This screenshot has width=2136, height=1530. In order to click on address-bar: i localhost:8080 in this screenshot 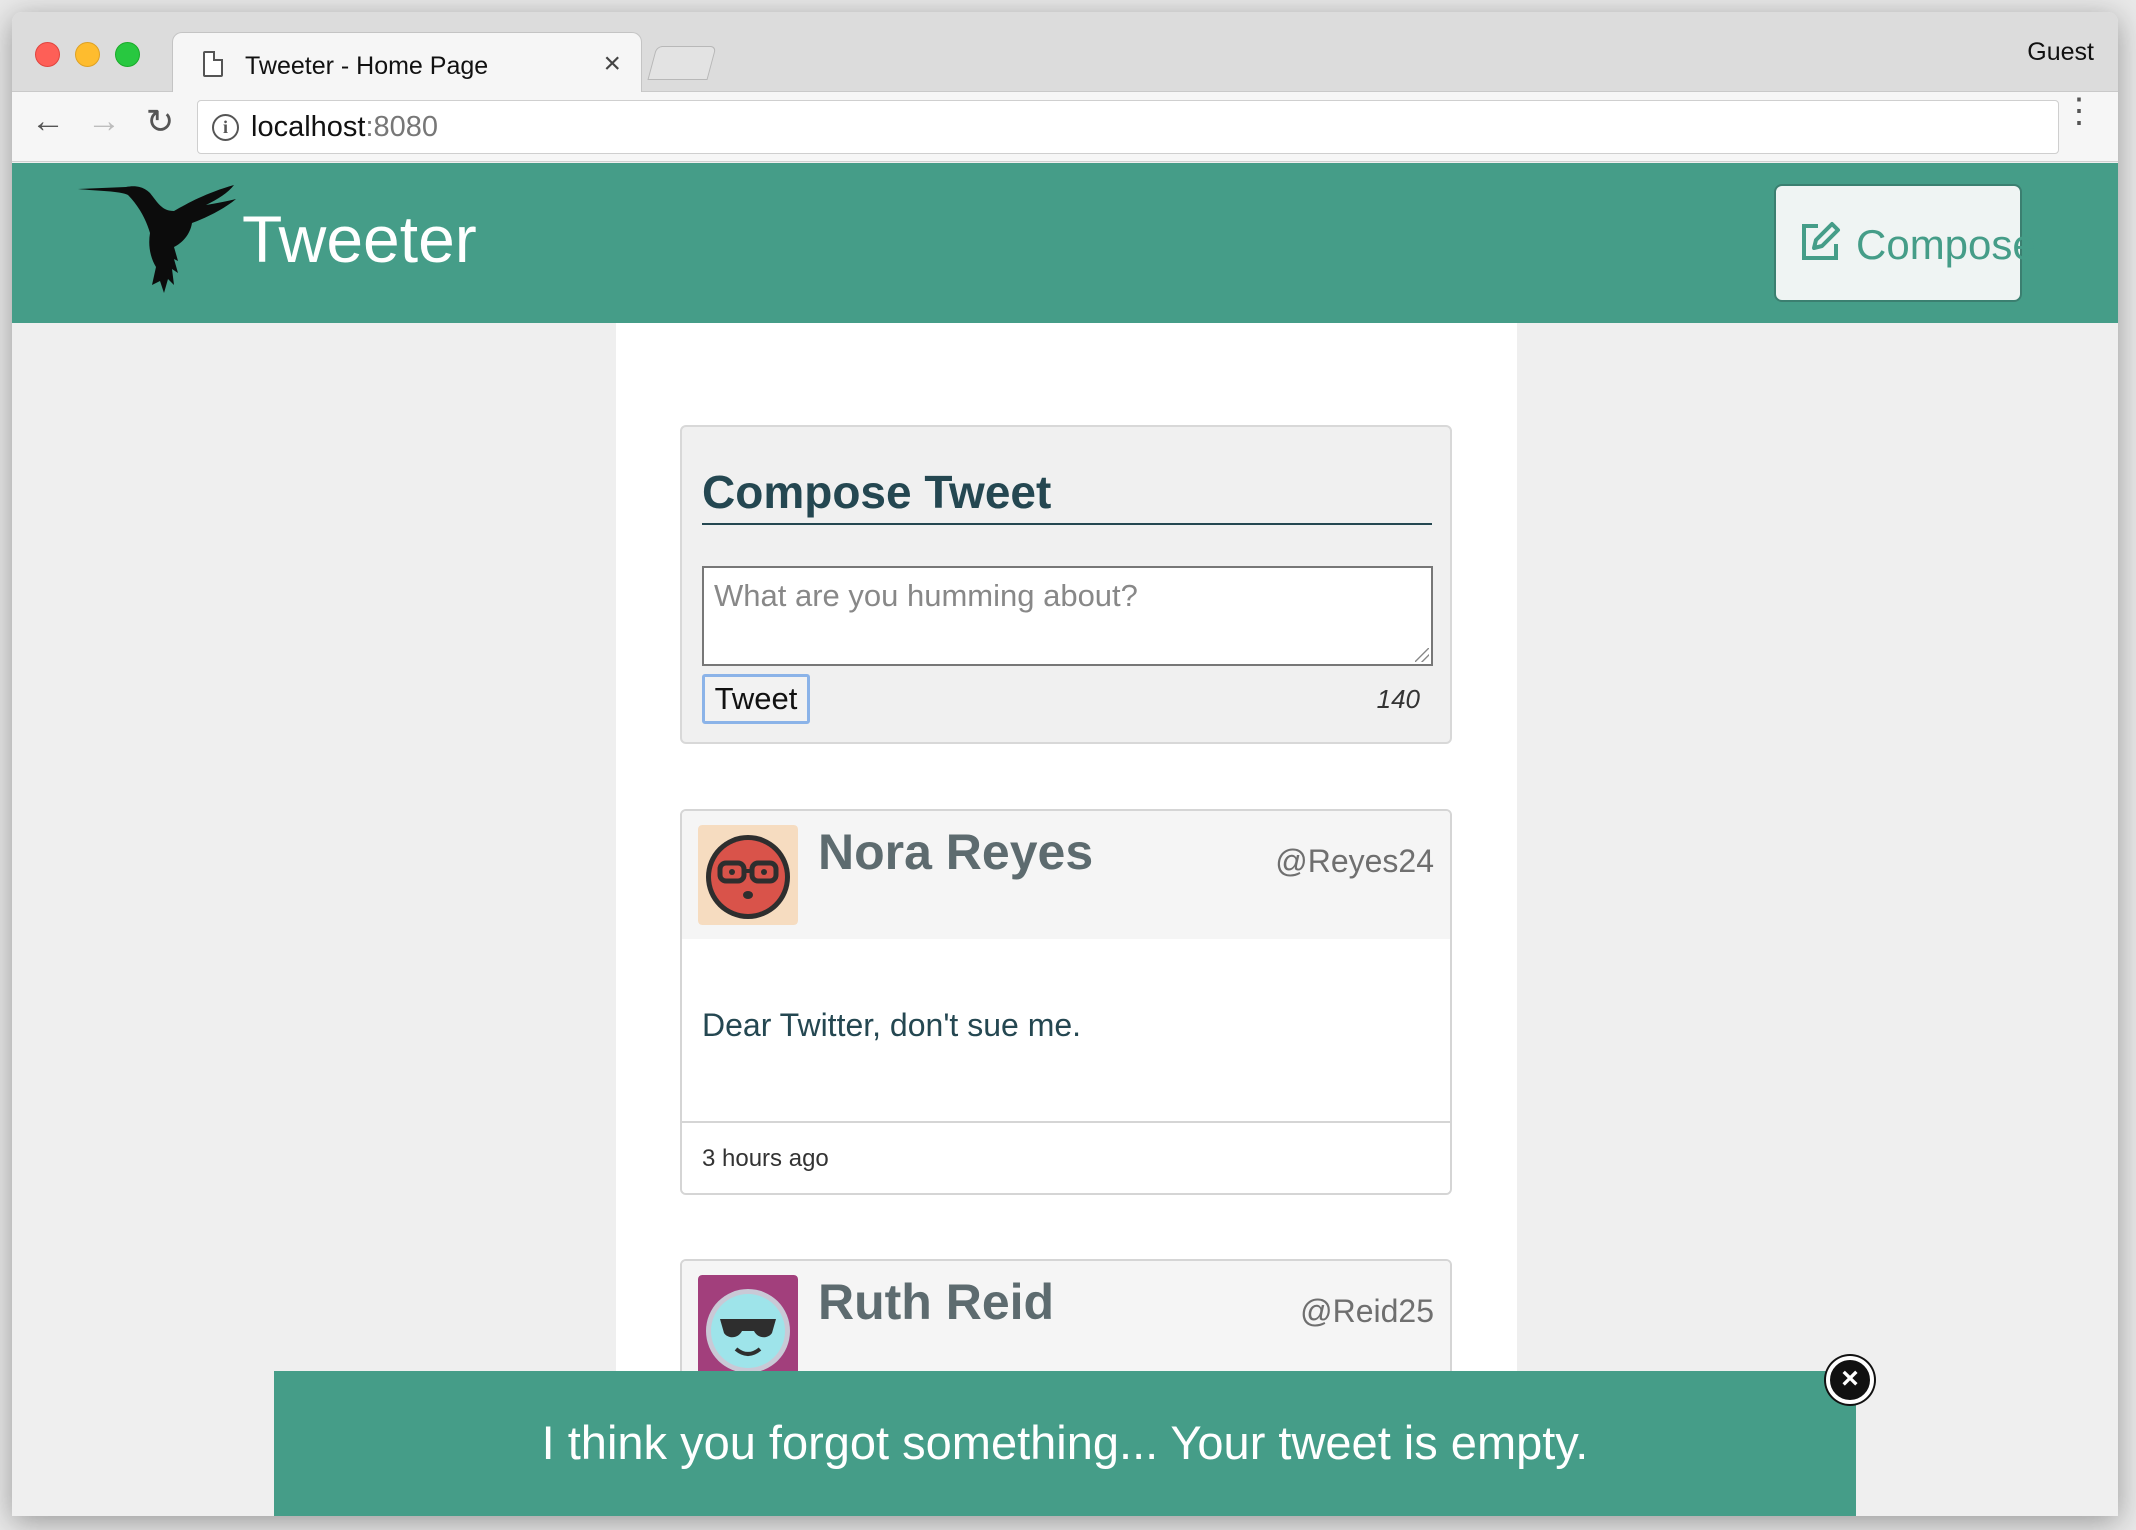, I will do `click(1128, 127)`.